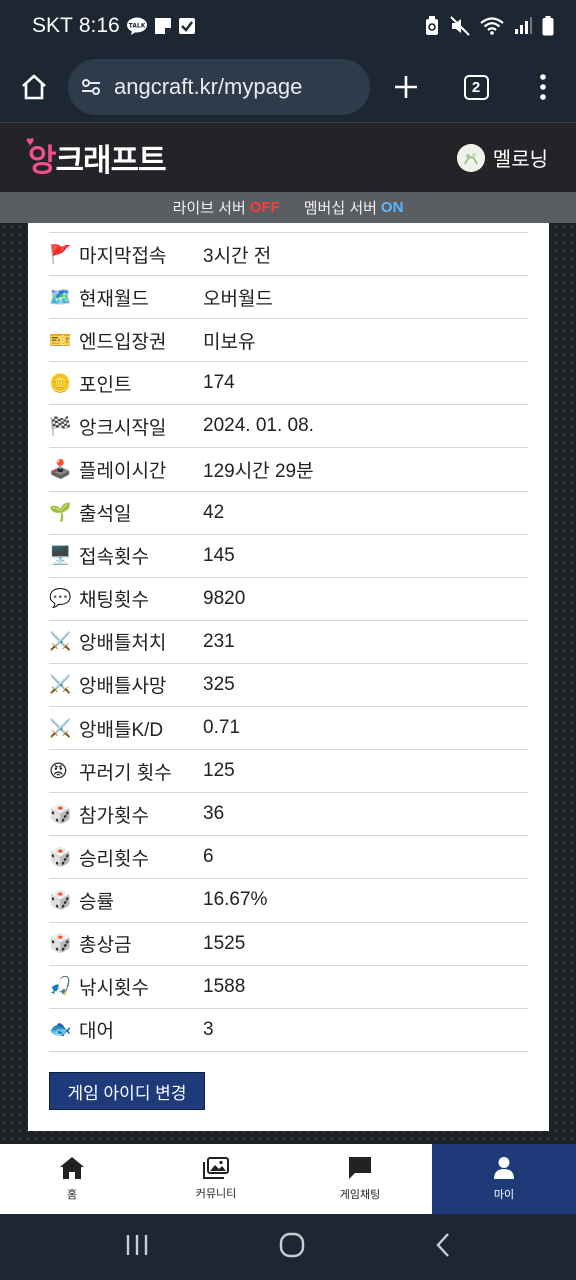 This screenshot has height=1280, width=576. Describe the element at coordinates (30, 141) in the screenshot. I see `heart-icon: ♥` at that location.